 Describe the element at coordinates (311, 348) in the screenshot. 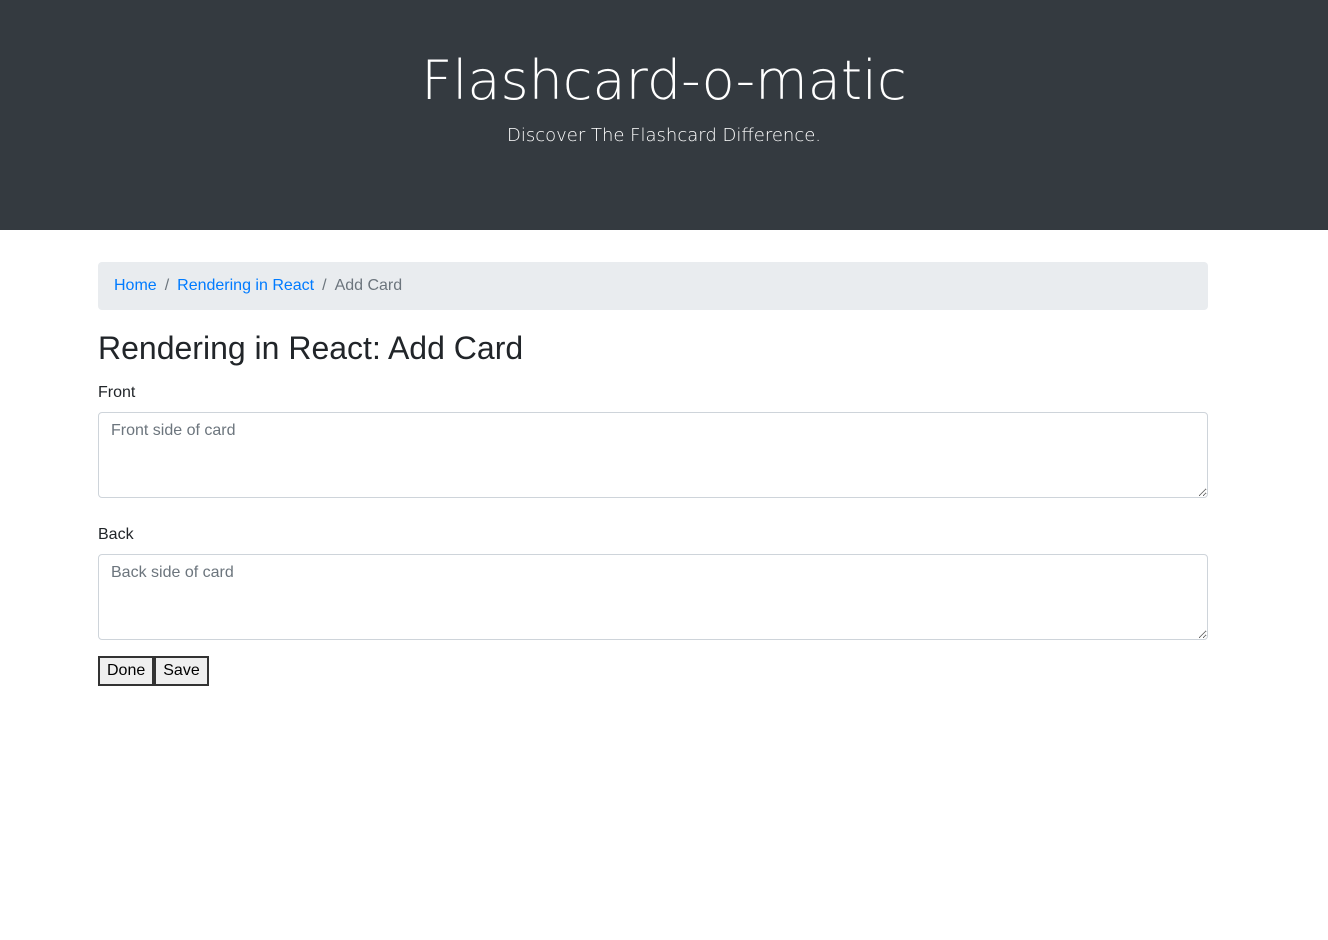

I see `page-title: Rendering in React: Add Card` at that location.